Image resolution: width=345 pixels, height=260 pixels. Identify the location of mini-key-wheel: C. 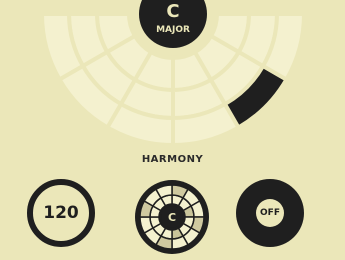
(172, 217).